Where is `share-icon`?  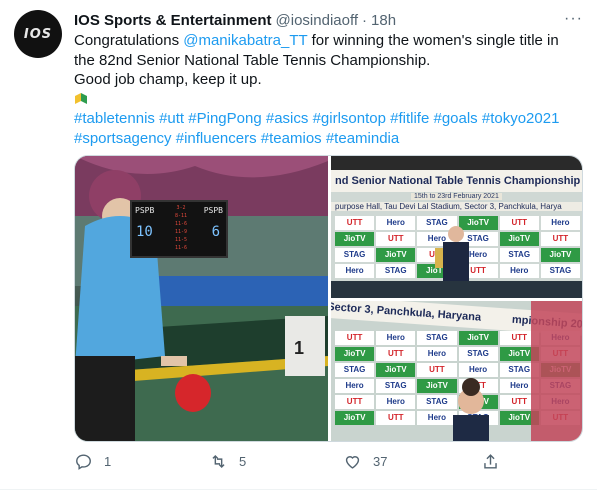 share-icon is located at coordinates (490, 461).